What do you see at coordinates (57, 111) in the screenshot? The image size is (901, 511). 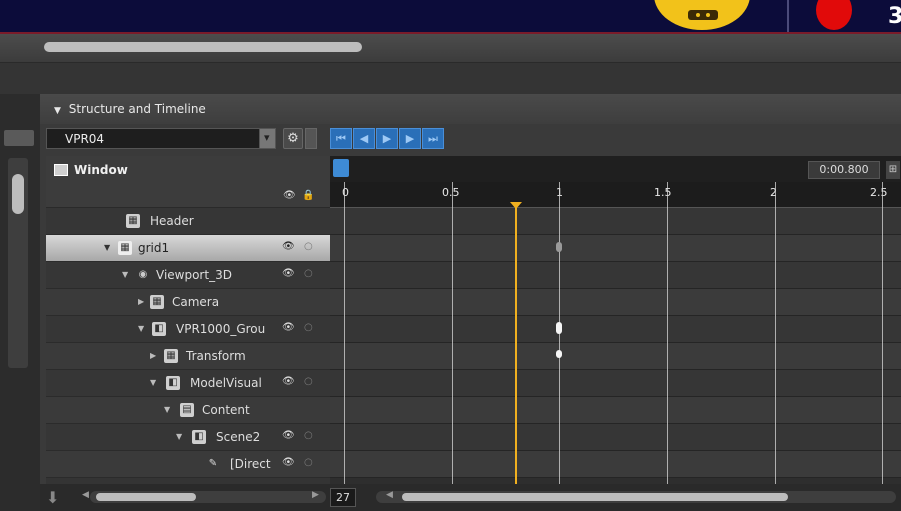 I see `collapse-triangle-icon: ▼` at bounding box center [57, 111].